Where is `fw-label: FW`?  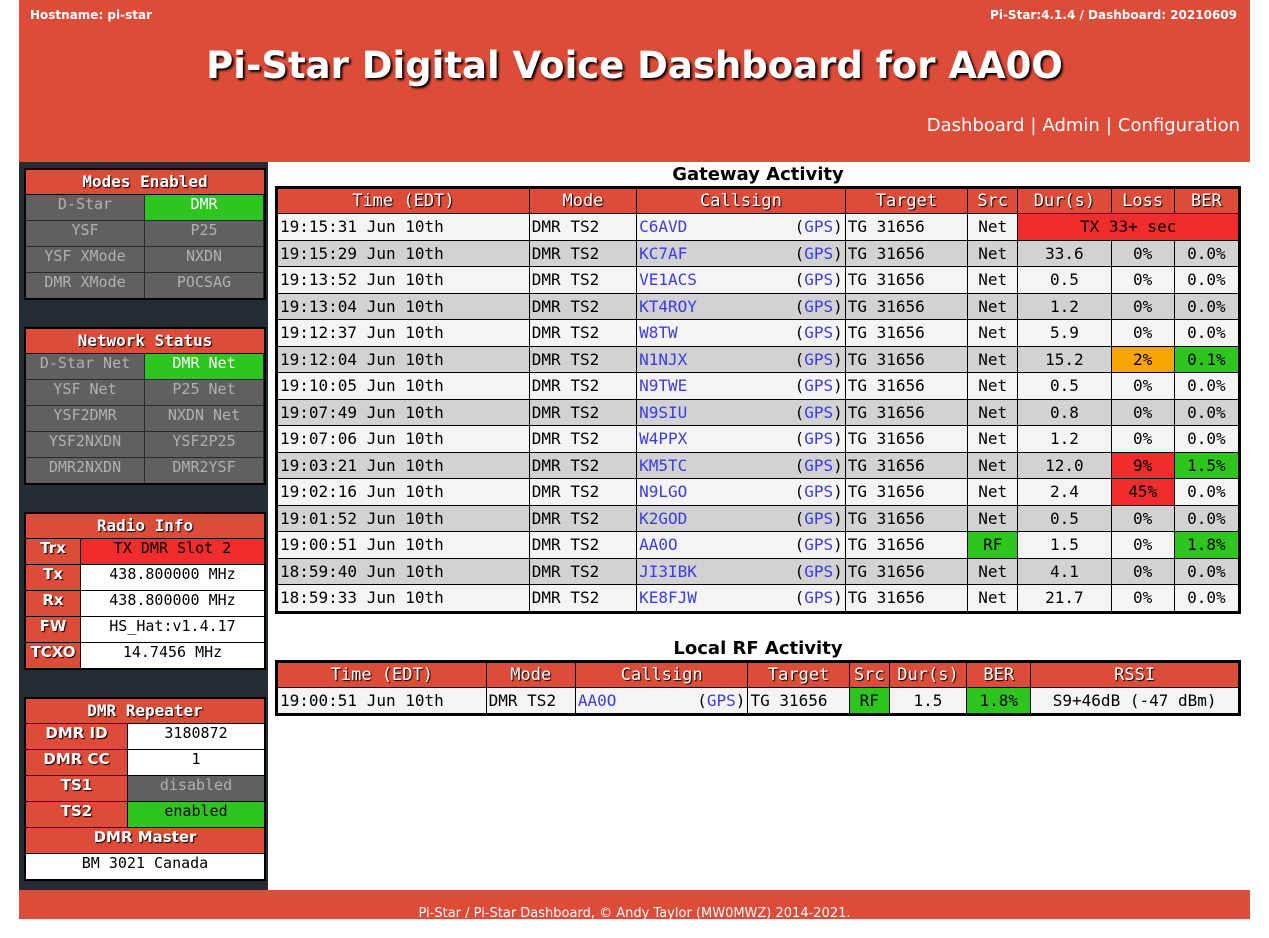
fw-label: FW is located at coordinates (53, 629).